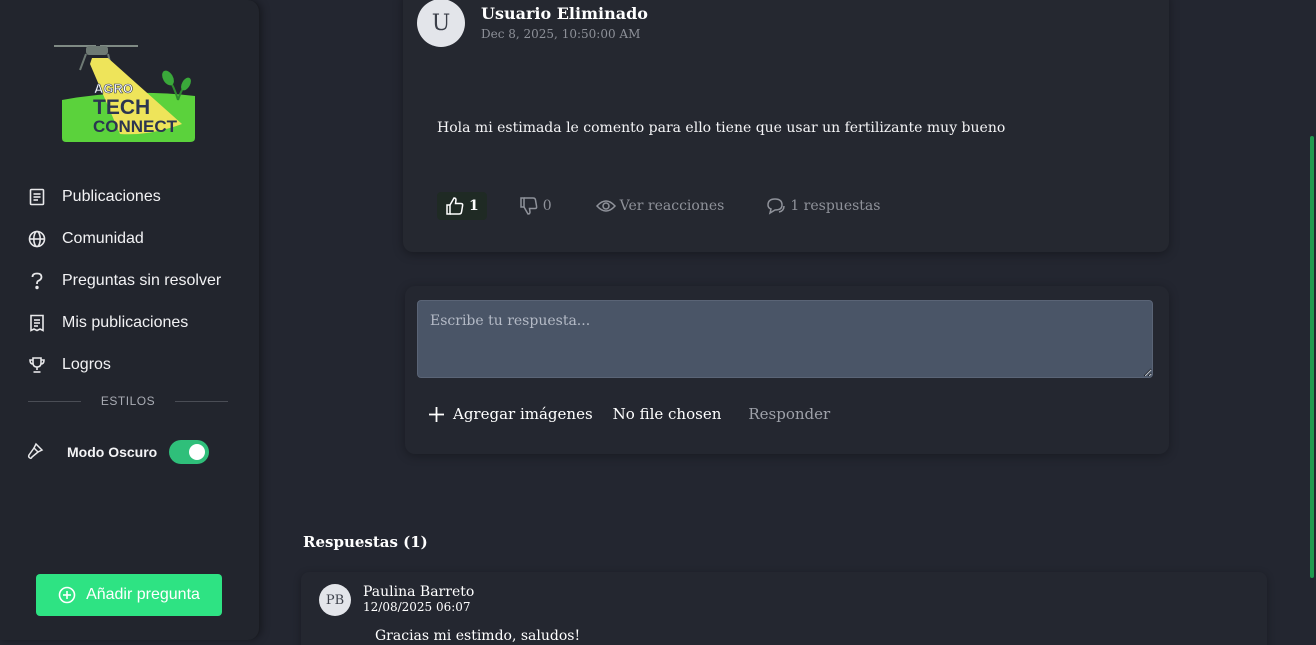  I want to click on sidebar-item-label: Comunidad, so click(103, 238).